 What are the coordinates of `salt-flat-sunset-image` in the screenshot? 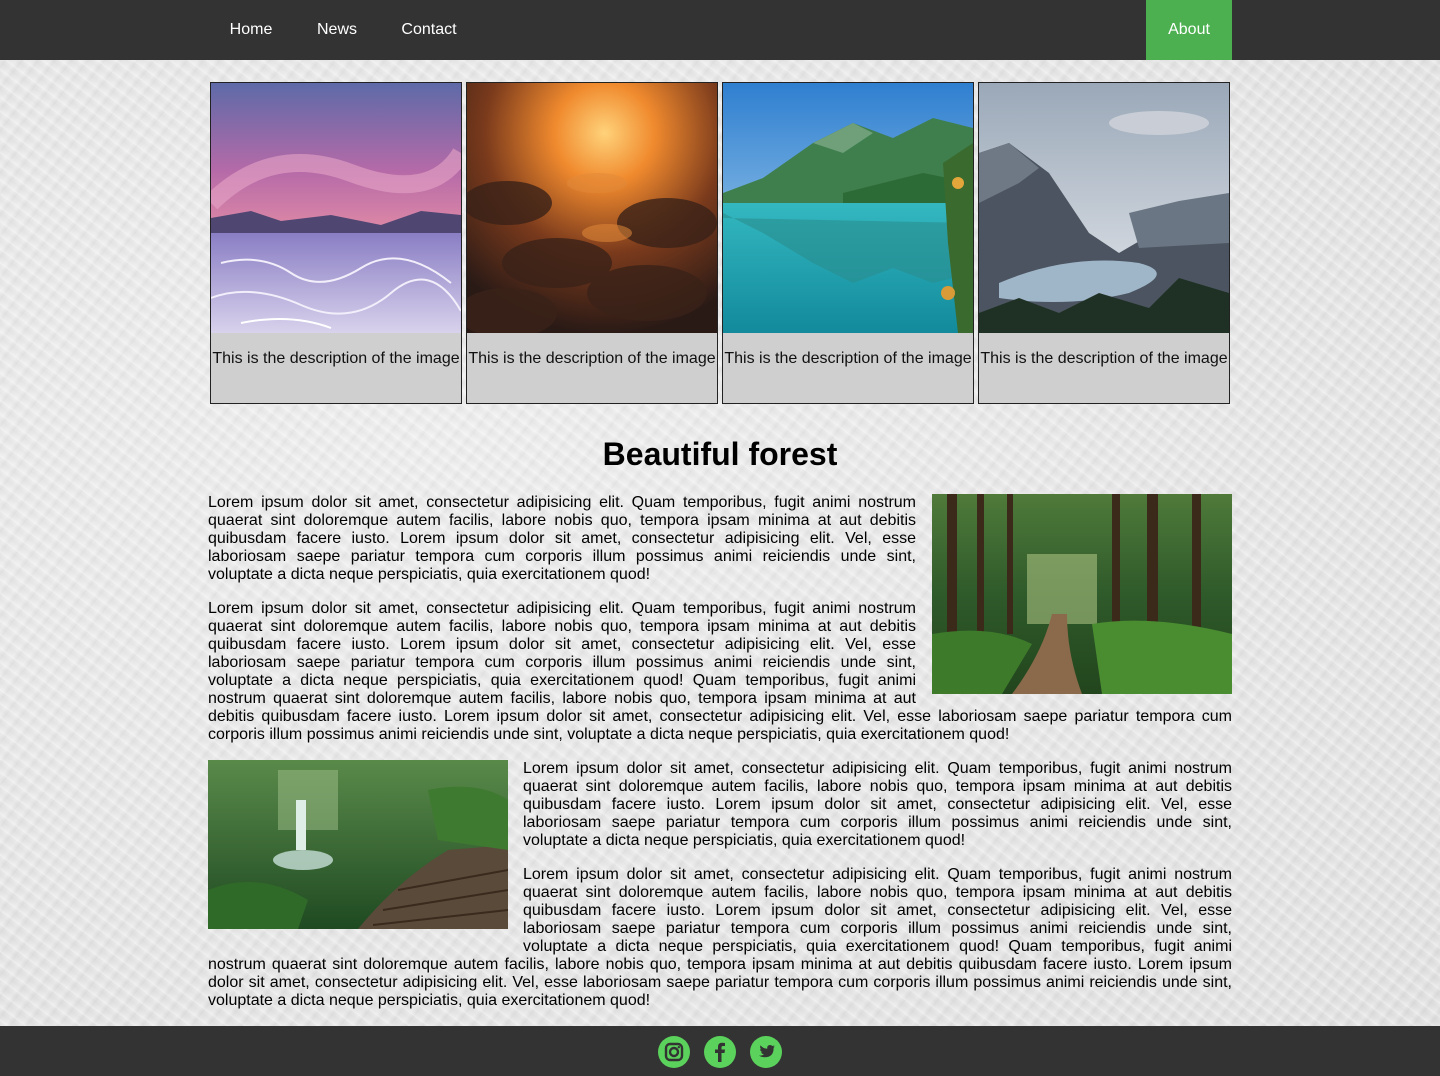 It's located at (336, 208).